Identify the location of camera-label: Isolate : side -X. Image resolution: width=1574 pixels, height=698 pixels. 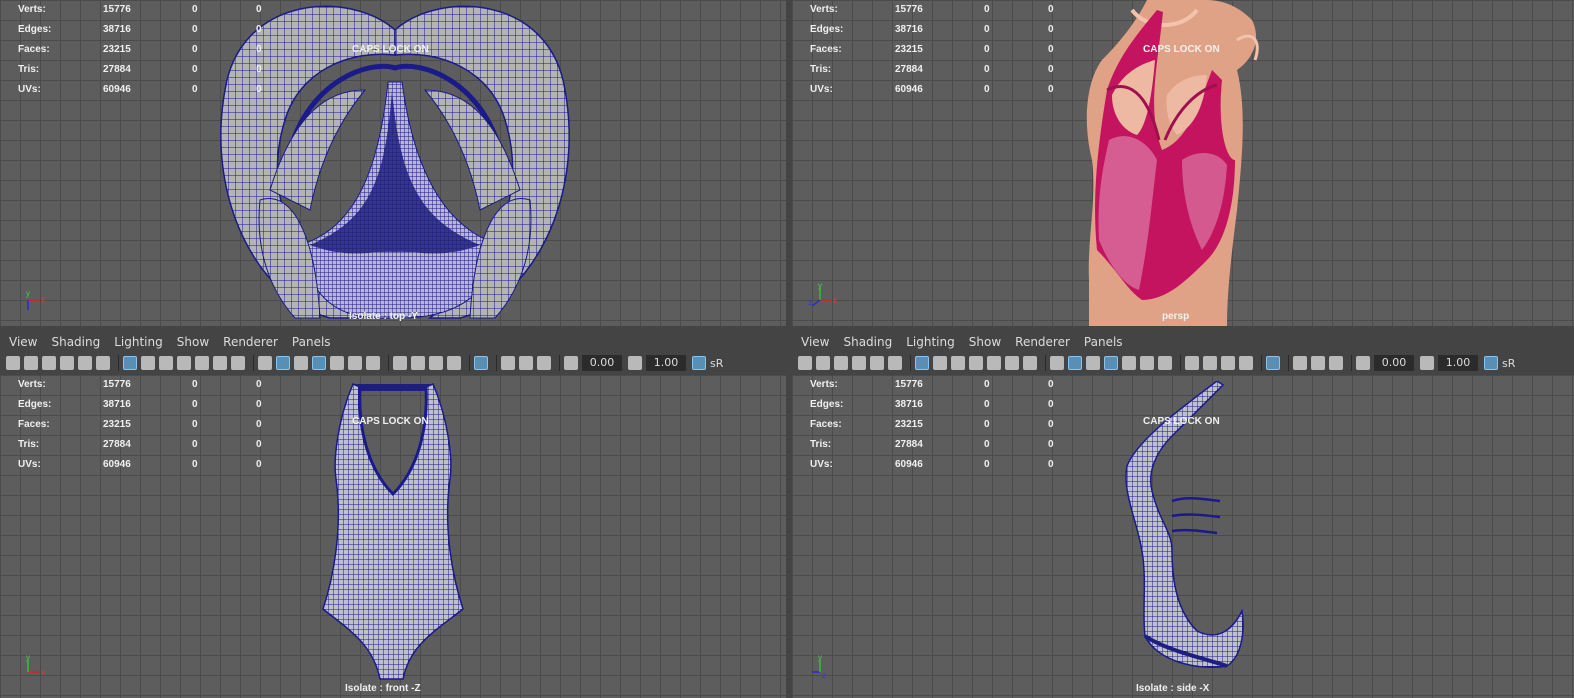
(1173, 688).